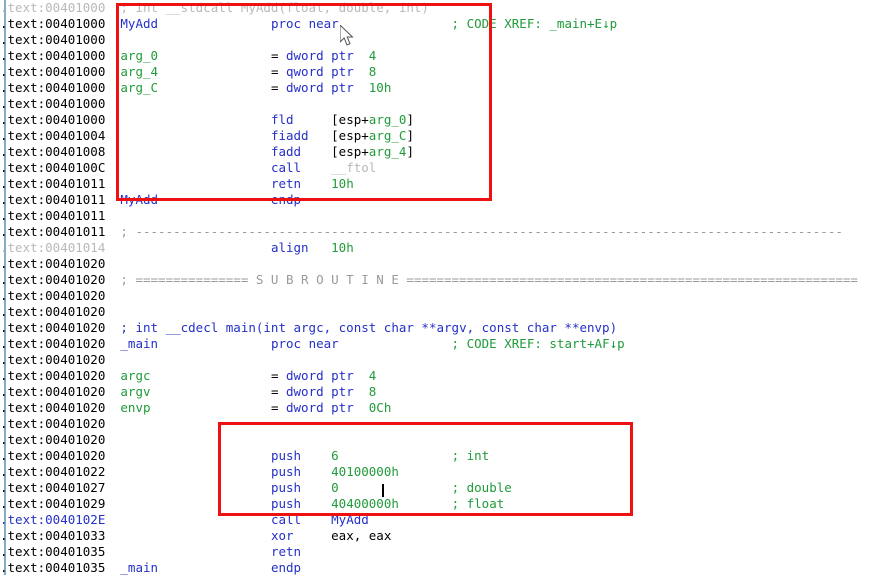 This screenshot has height=575, width=895. I want to click on disasm-line: .text:00401014 align 10h, so click(447, 248).